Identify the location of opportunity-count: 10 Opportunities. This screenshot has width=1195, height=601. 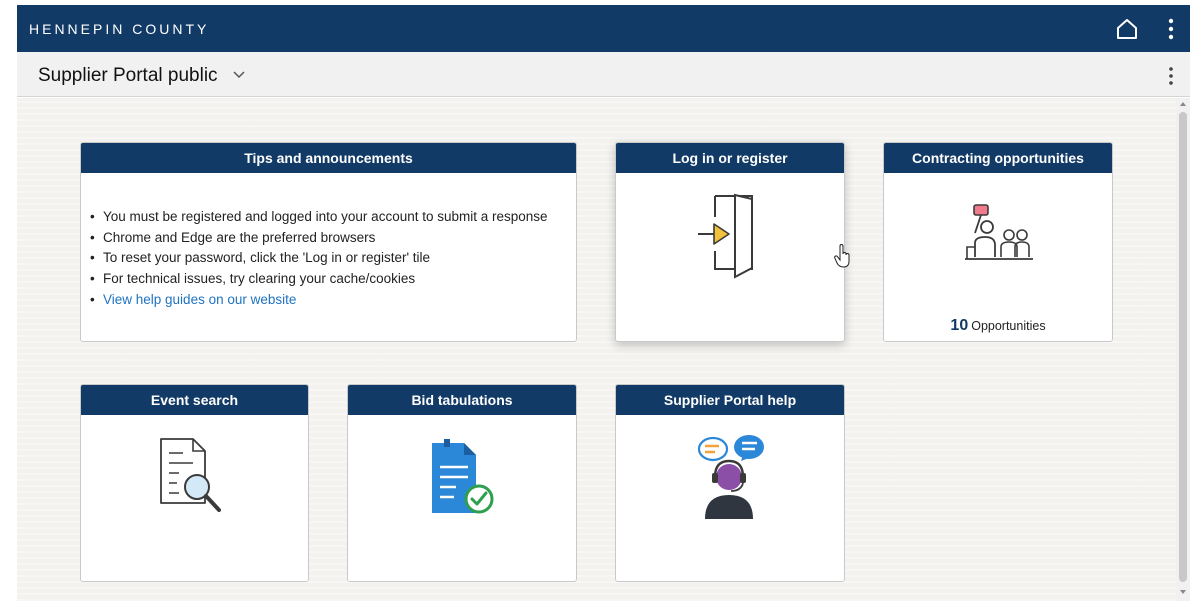
(998, 326).